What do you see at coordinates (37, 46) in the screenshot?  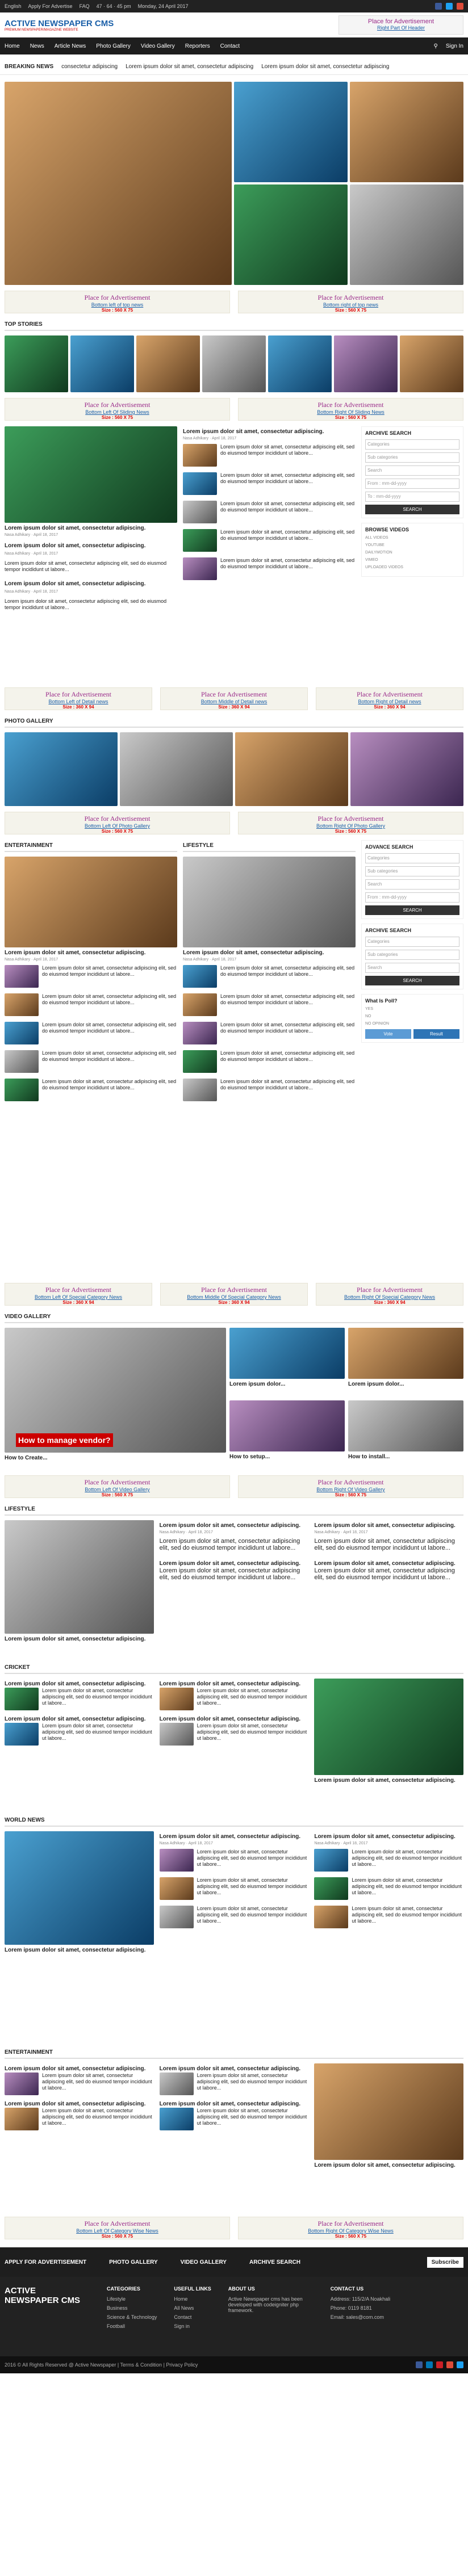 I see `nav-news: News` at bounding box center [37, 46].